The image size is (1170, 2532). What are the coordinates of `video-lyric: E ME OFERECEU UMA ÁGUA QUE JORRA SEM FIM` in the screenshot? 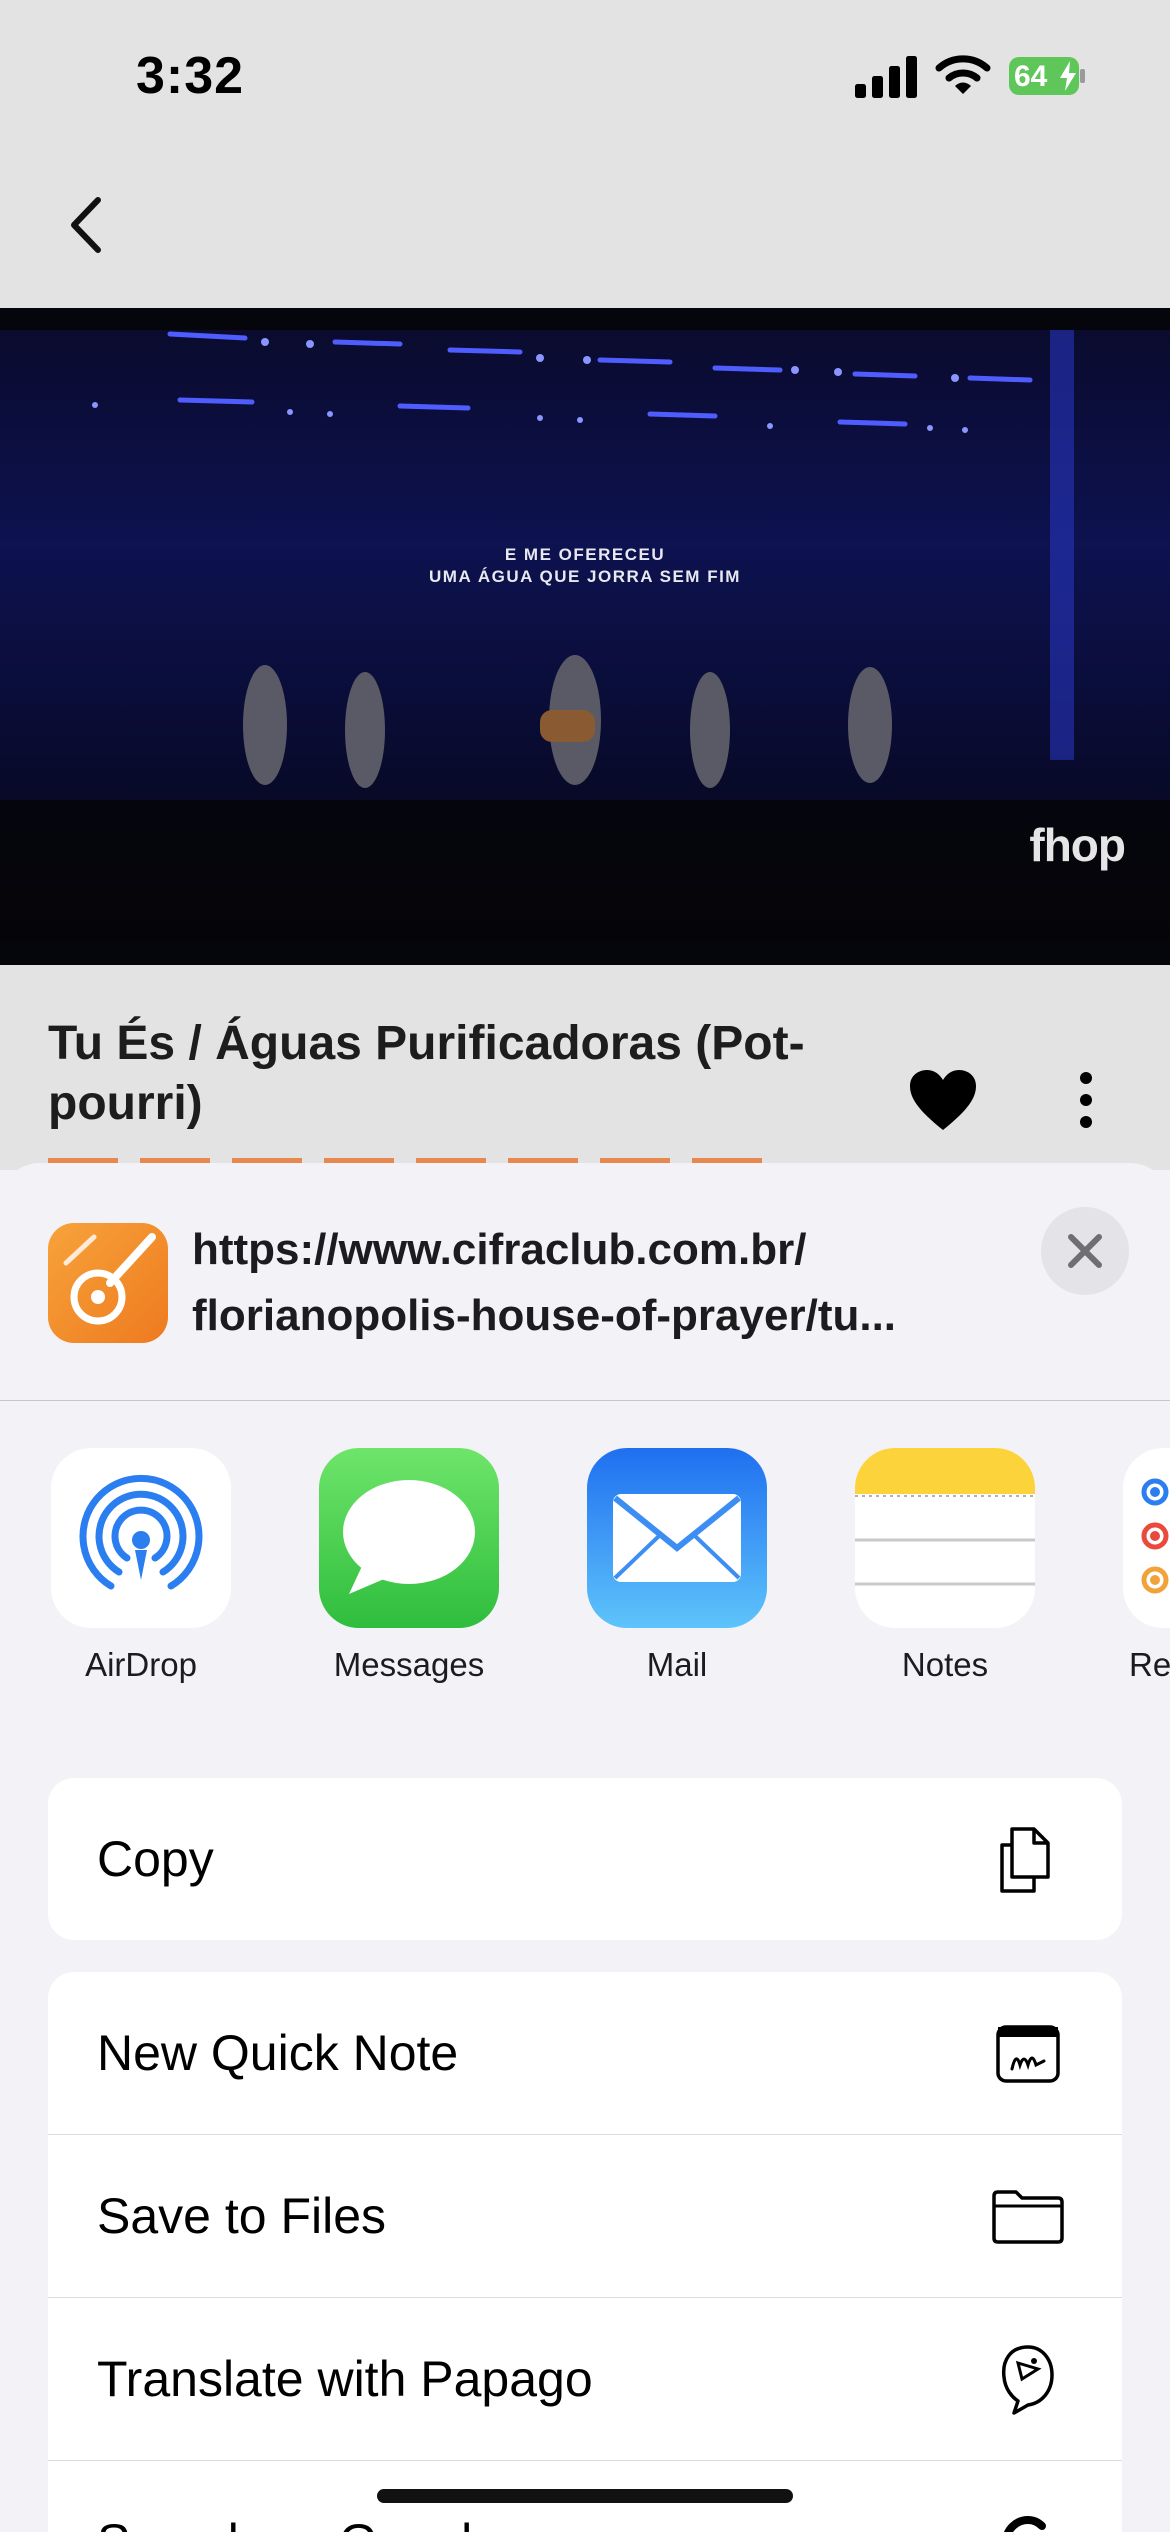 It's located at (585, 566).